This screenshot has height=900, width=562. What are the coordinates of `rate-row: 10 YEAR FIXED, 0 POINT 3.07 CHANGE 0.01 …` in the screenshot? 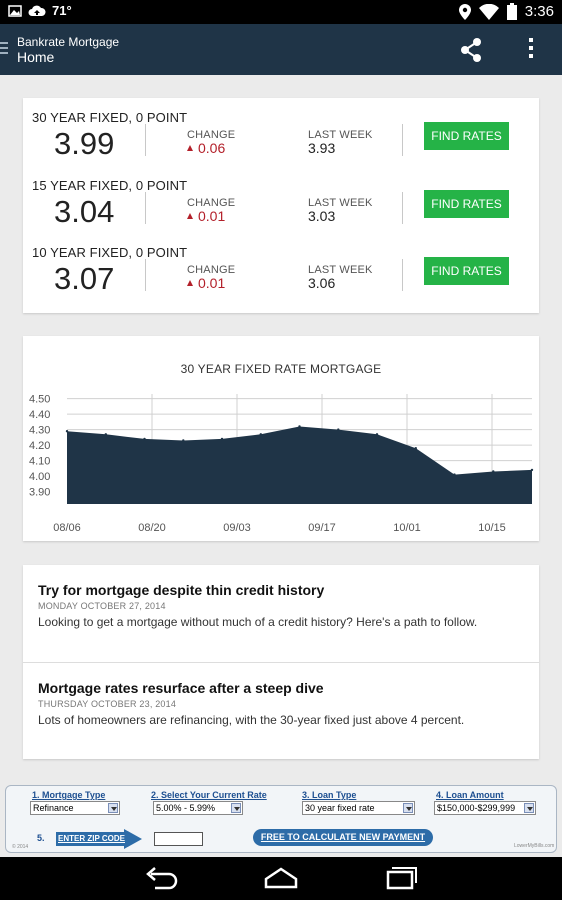 It's located at (281, 279).